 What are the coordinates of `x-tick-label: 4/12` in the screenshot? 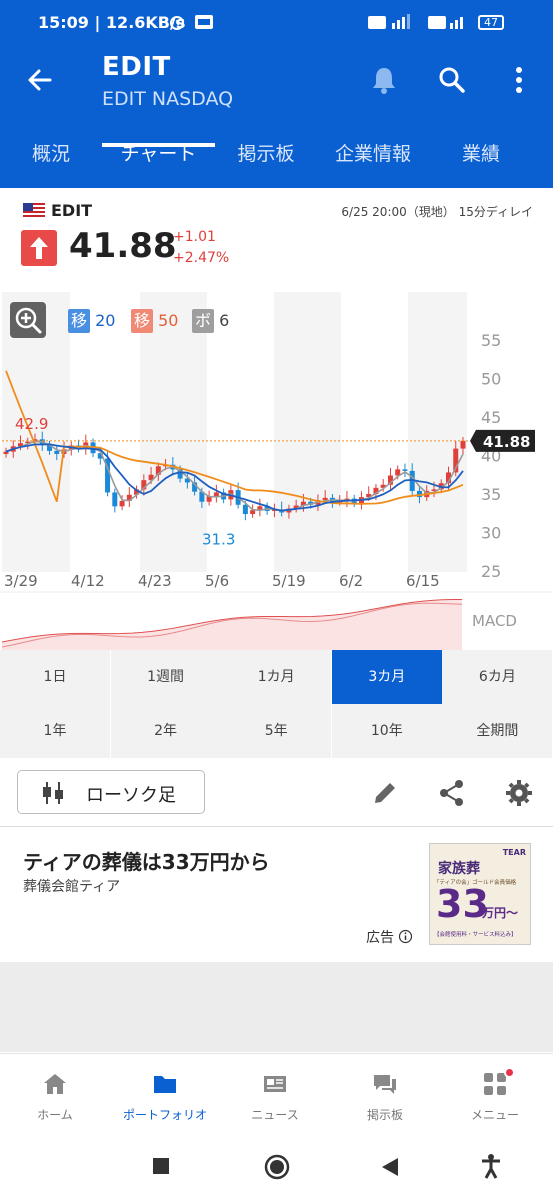 It's located at (88, 581).